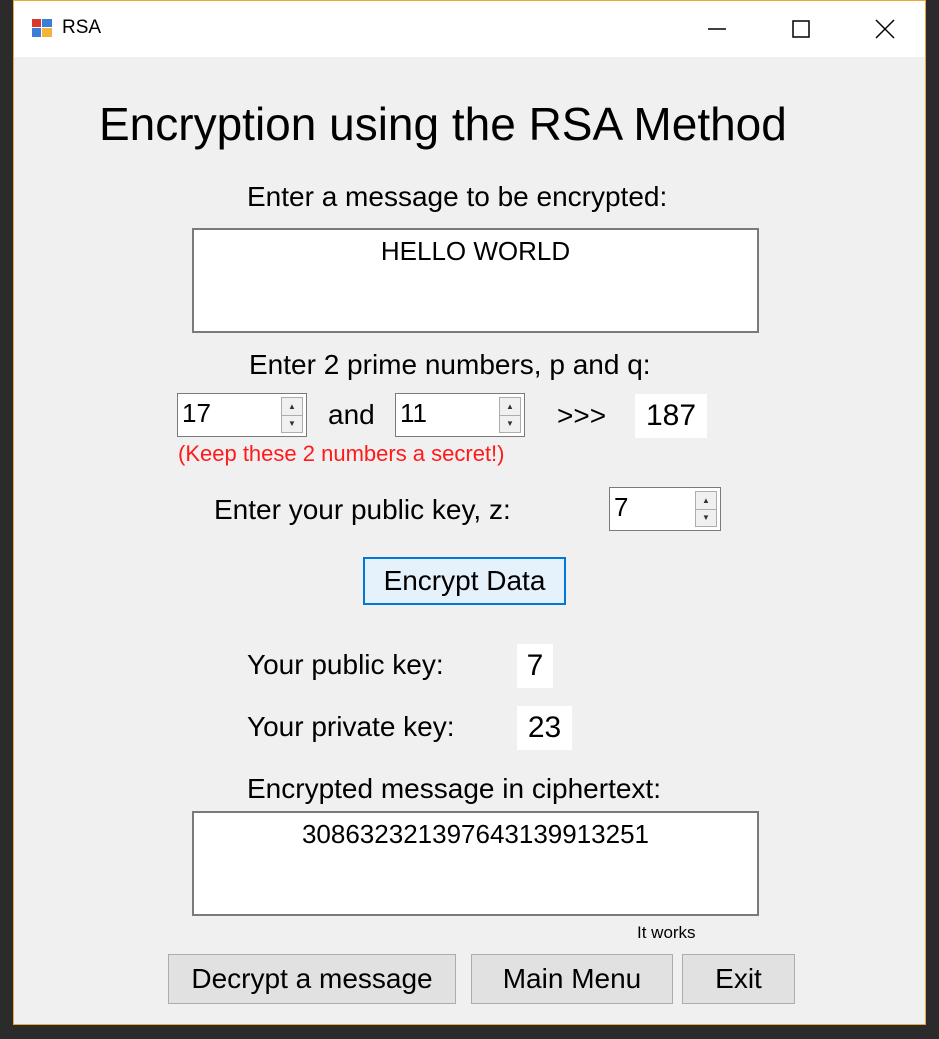 This screenshot has width=939, height=1039. I want to click on ciphertext-label: Encrypted message in ciphertext:, so click(454, 788).